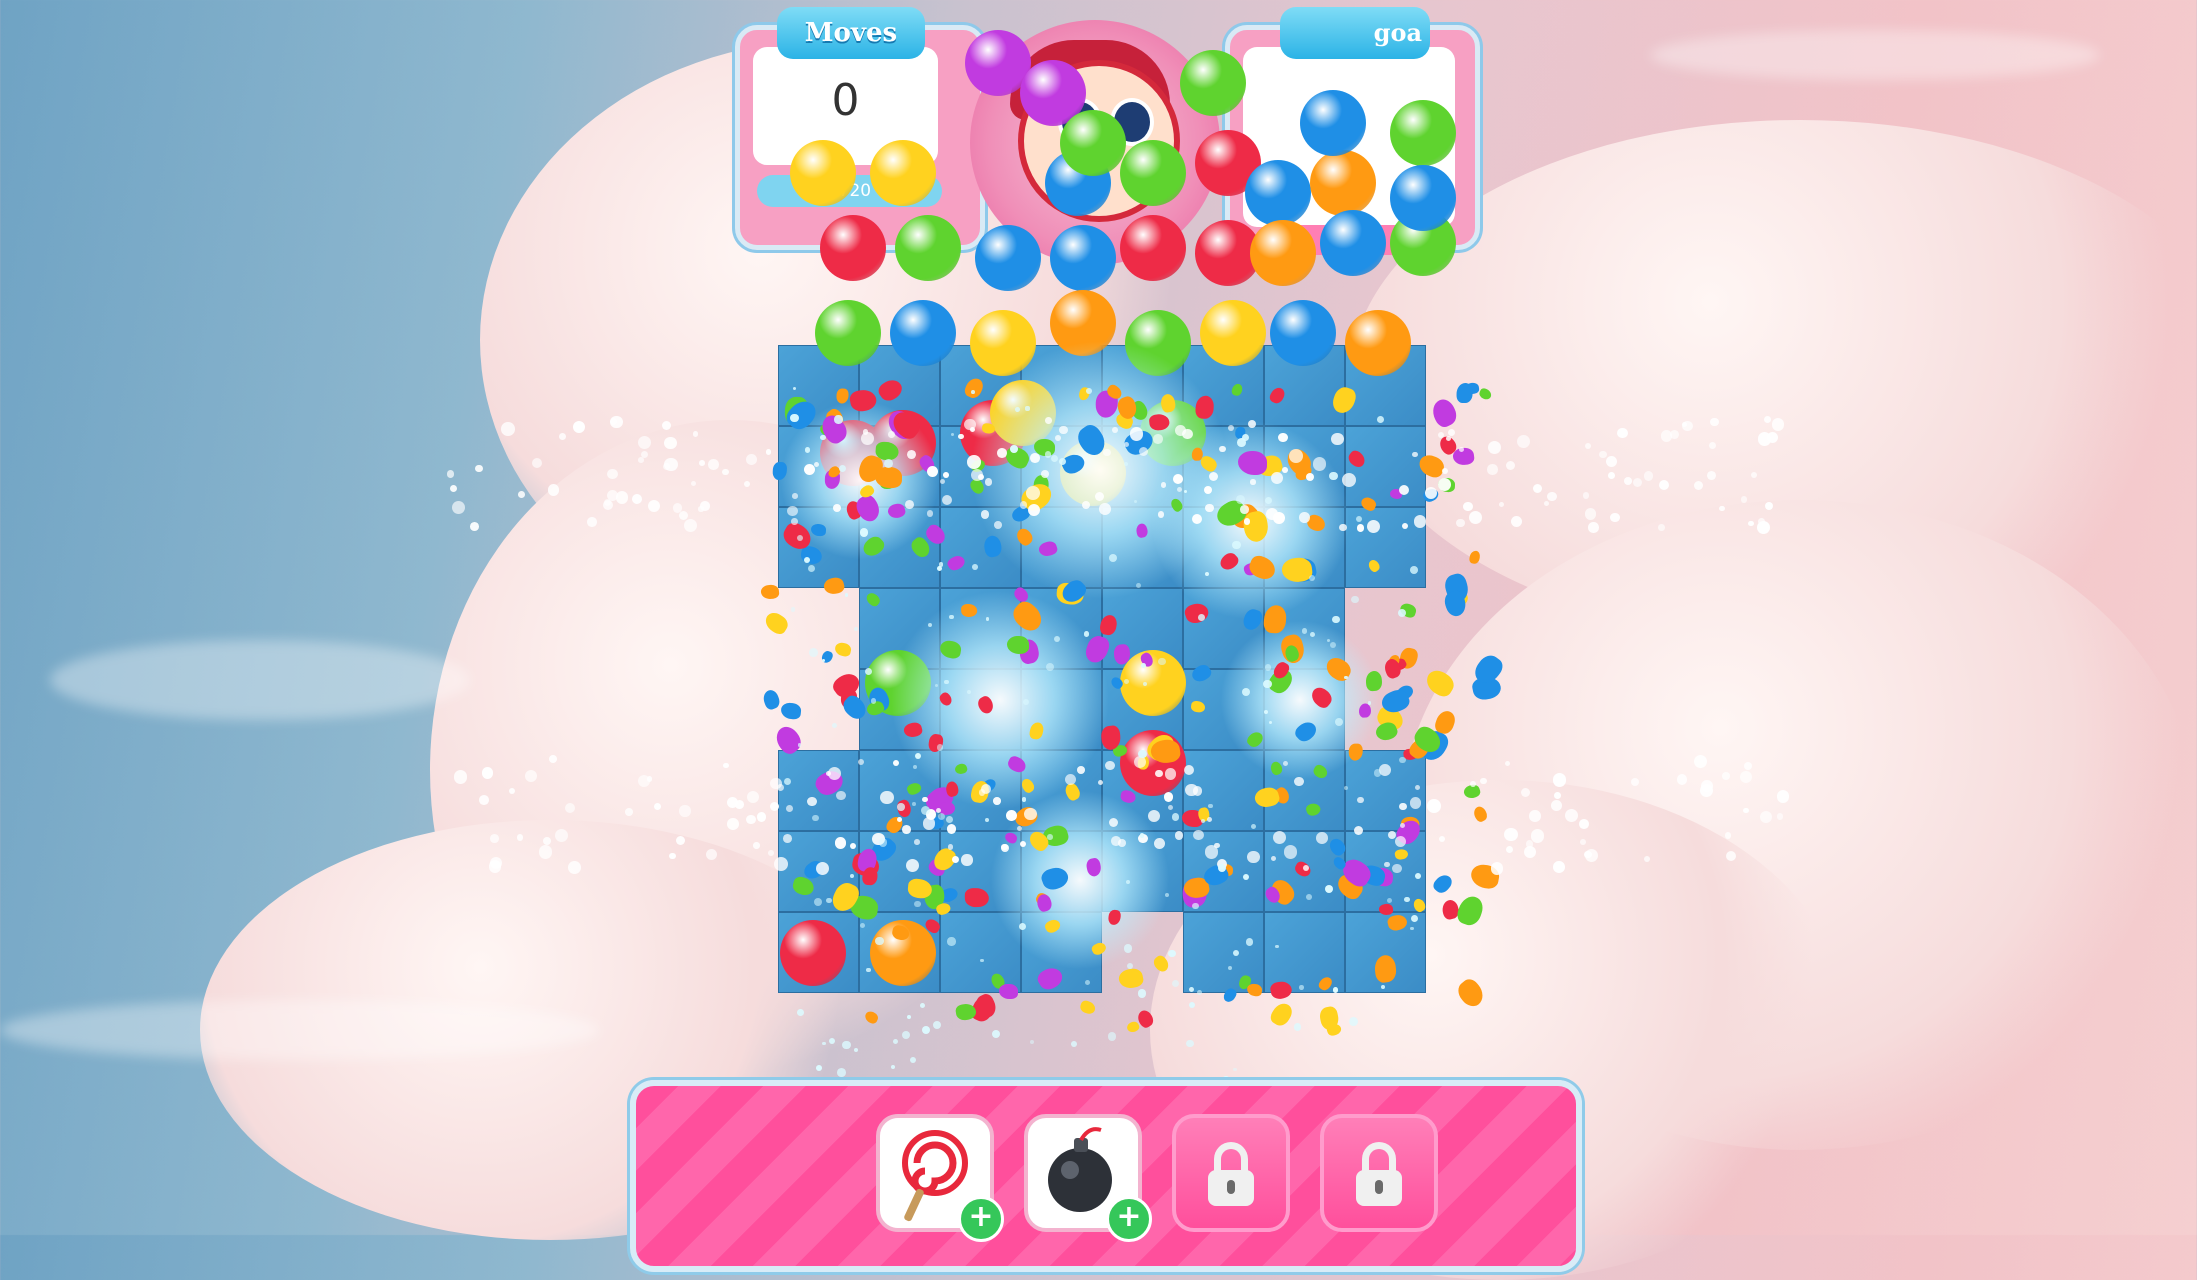  Describe the element at coordinates (981, 1219) in the screenshot. I see `add-lollipop-button: +` at that location.